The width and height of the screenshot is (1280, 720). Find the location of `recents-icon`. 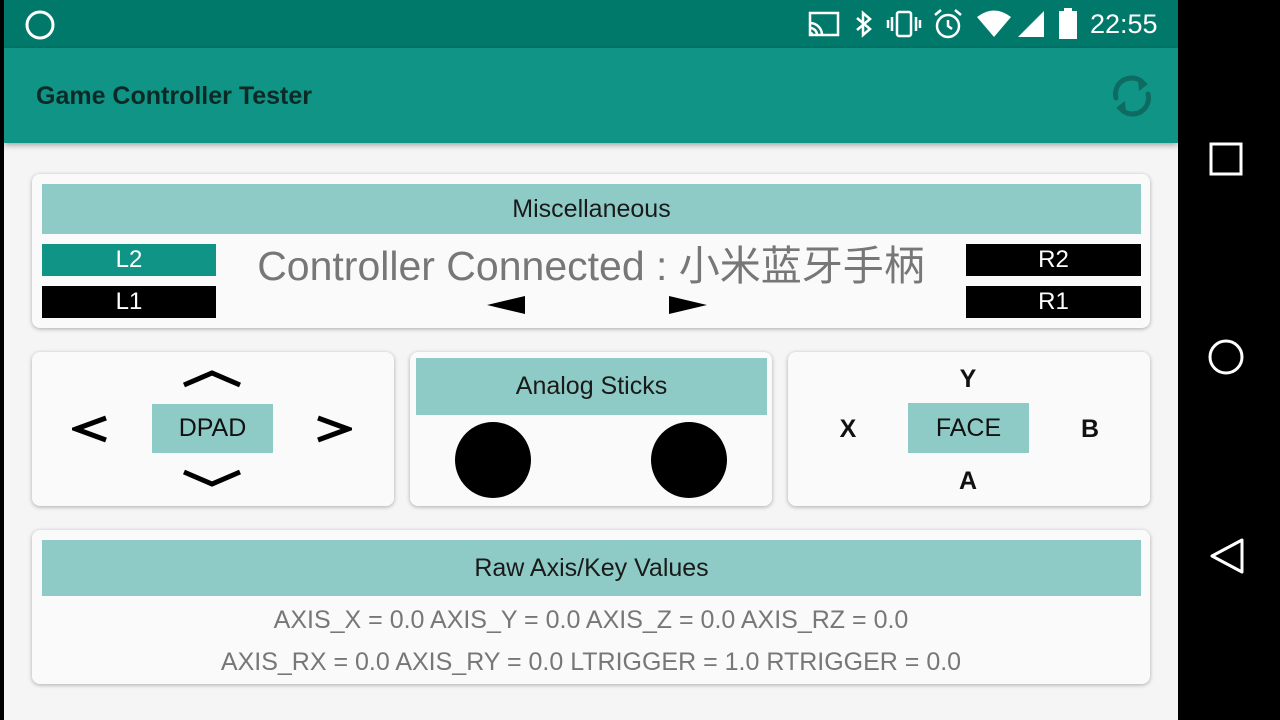

recents-icon is located at coordinates (1226, 159).